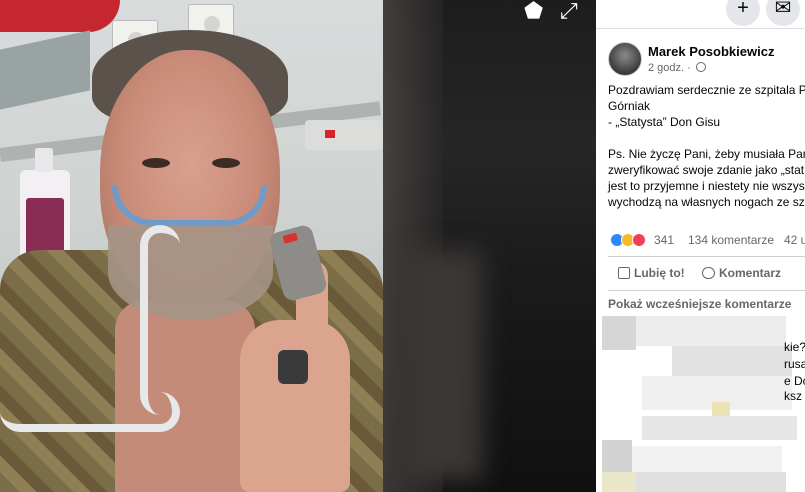 This screenshot has width=805, height=492. Describe the element at coordinates (45, 70) in the screenshot. I see `wall-panel` at that location.